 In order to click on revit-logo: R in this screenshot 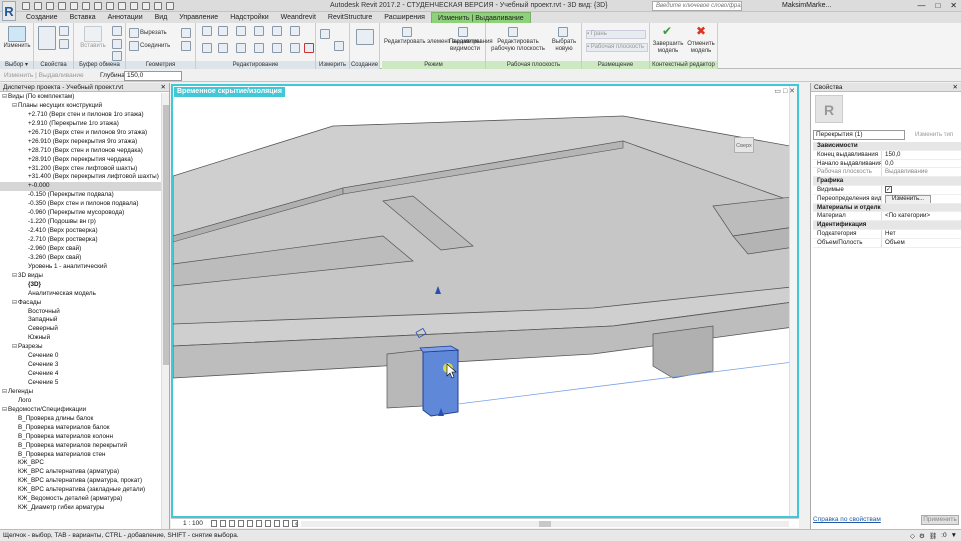, I will do `click(9, 11)`.